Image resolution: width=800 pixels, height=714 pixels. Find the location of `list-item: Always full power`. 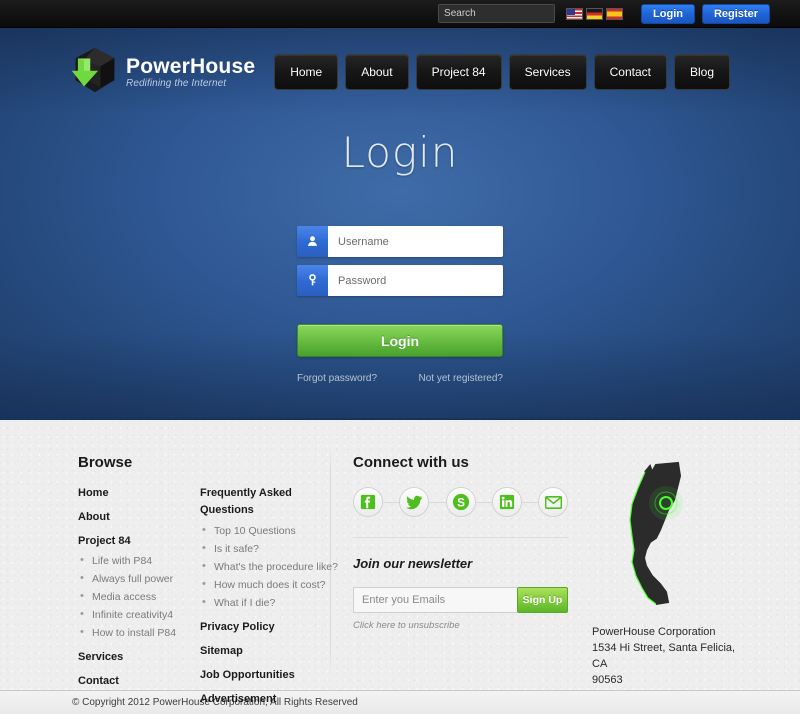

list-item: Always full power is located at coordinates (139, 578).